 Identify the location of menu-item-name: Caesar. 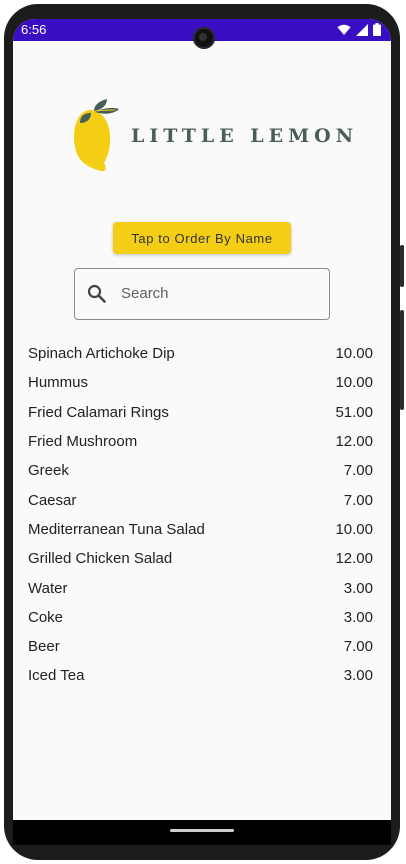
(52, 500).